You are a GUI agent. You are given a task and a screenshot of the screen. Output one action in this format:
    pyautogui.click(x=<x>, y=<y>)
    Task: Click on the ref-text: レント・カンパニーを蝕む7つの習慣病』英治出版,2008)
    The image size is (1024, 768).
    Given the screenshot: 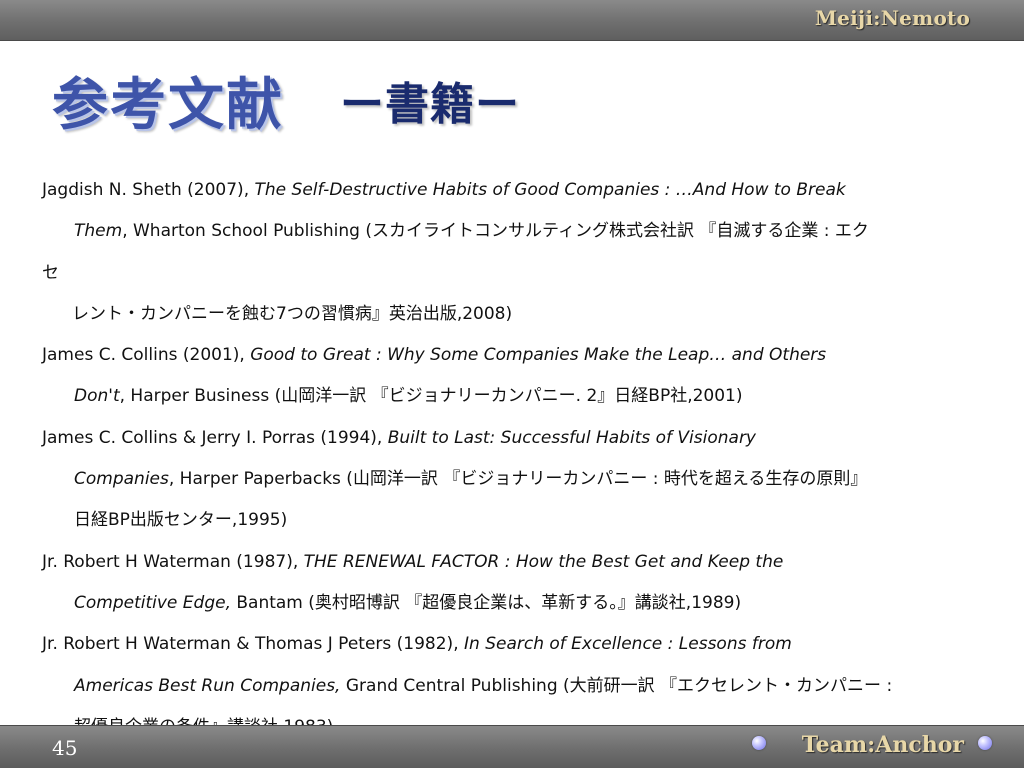 What is the action you would take?
    pyautogui.click(x=292, y=313)
    